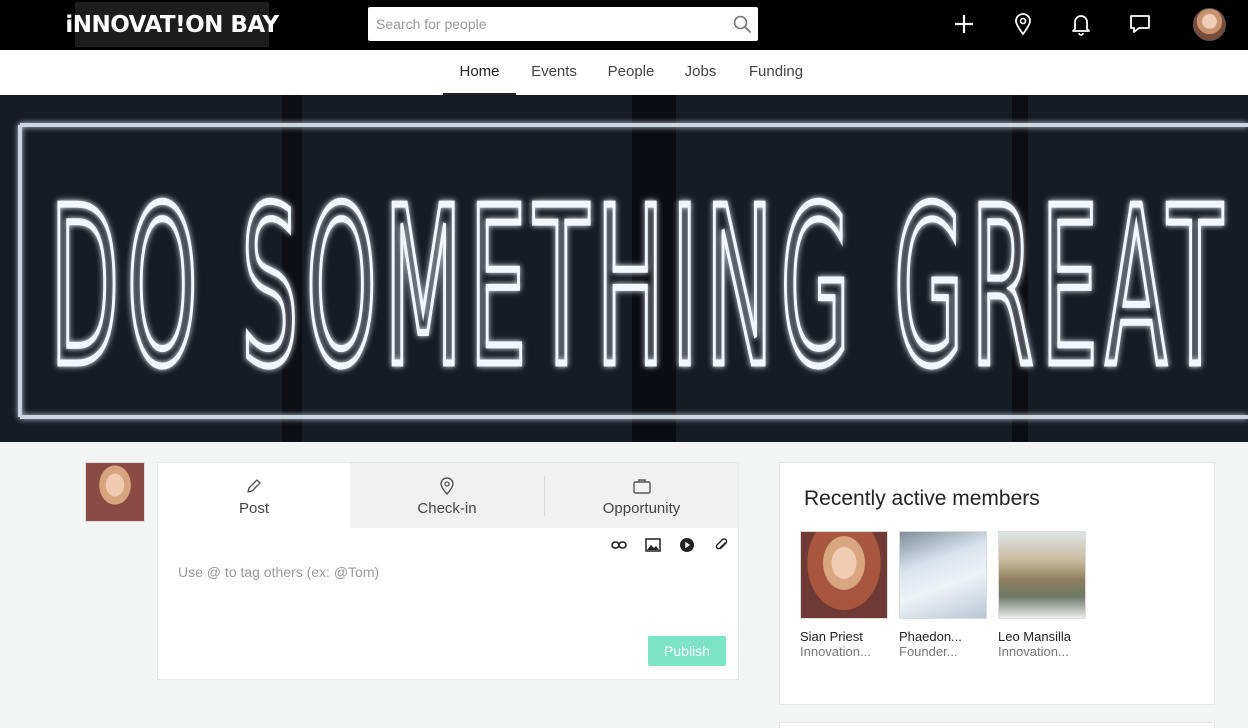  I want to click on image-icon, so click(653, 545).